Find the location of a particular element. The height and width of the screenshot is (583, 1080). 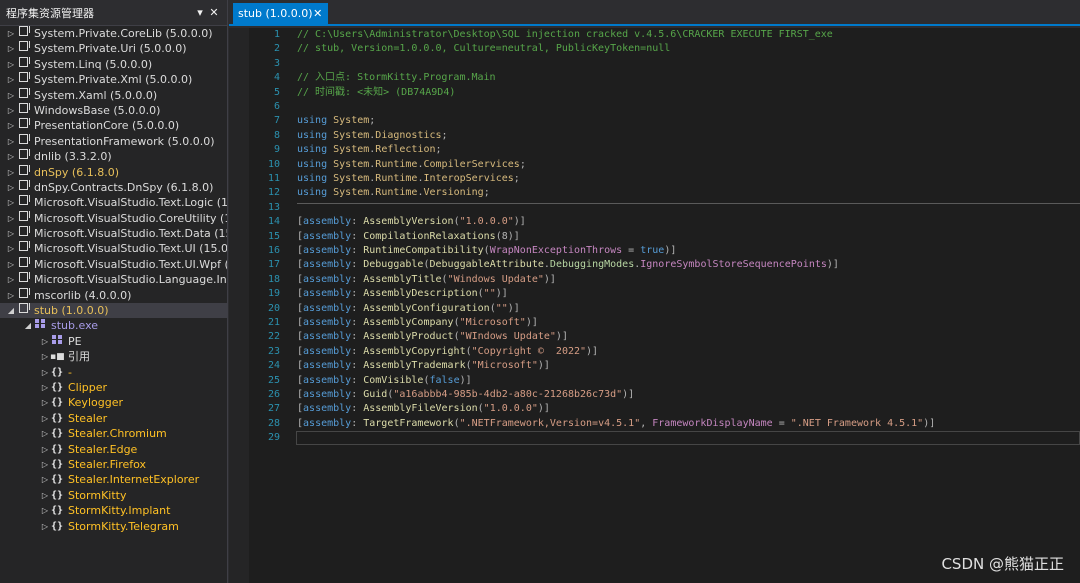

tree-node: ▷ Microsoft.VisualStudio.Text.Data (15 is located at coordinates (113, 233).